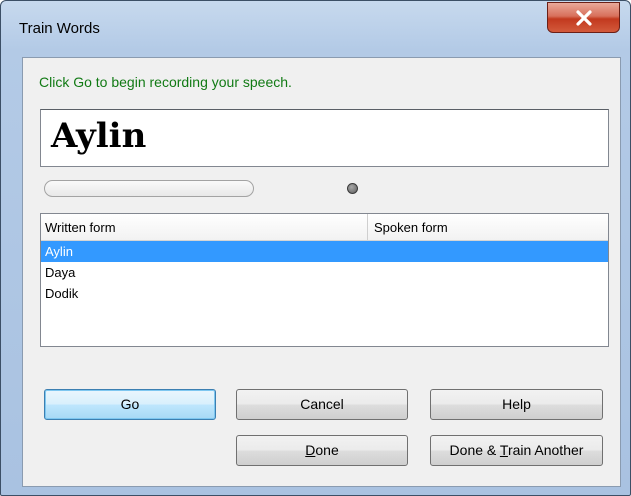 The height and width of the screenshot is (496, 631). I want to click on current-word-display: Aylin, so click(324, 138).